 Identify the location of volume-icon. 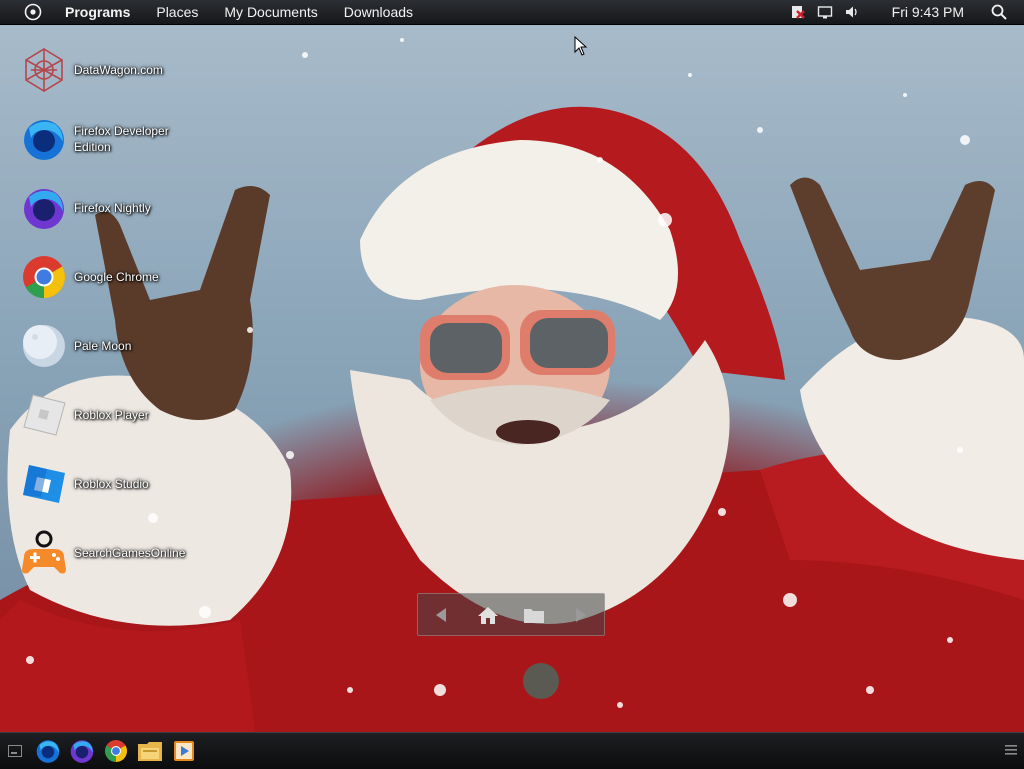
(852, 12).